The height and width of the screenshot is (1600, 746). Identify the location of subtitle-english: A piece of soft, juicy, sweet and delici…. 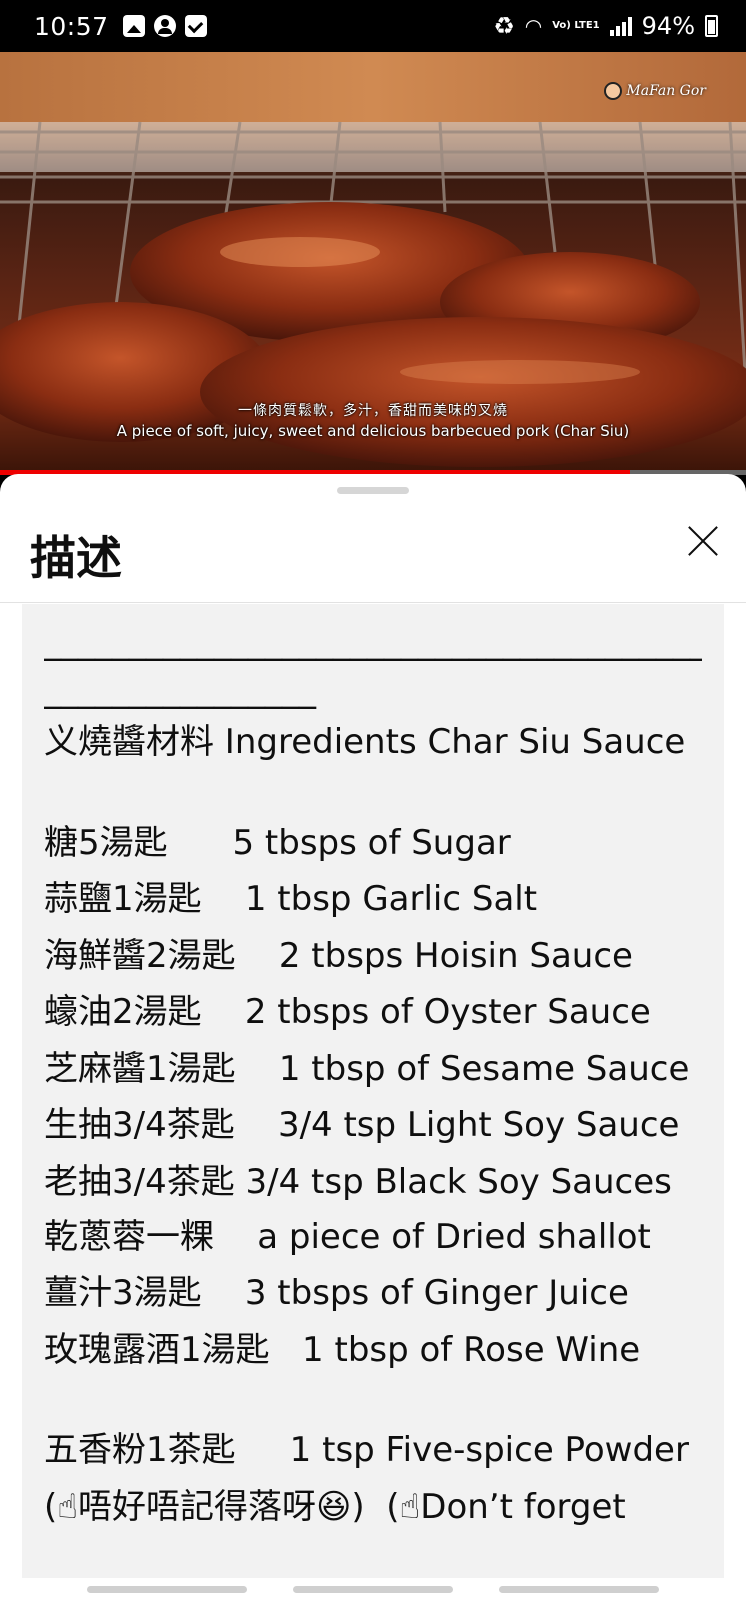
(373, 431).